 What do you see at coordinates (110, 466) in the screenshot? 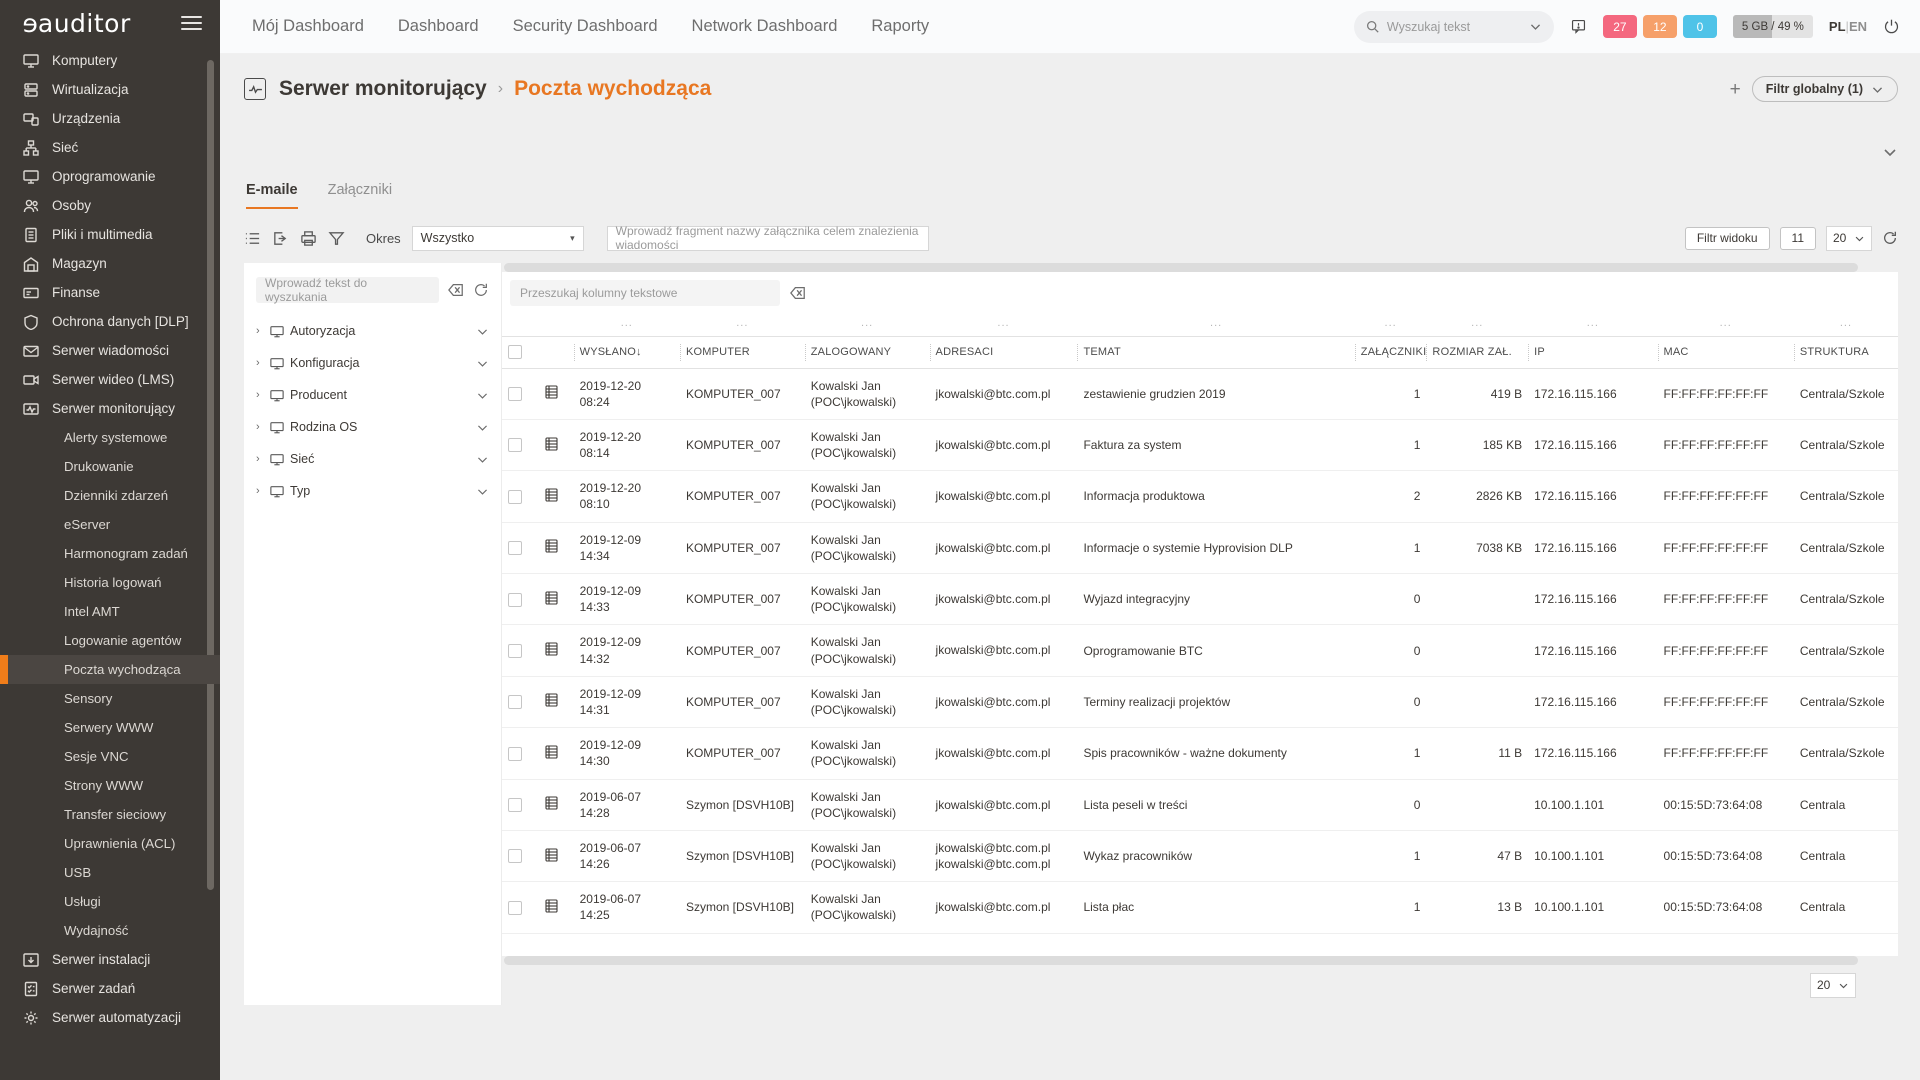
I see `sidebar-subitem-drukowanie: Drukowanie` at bounding box center [110, 466].